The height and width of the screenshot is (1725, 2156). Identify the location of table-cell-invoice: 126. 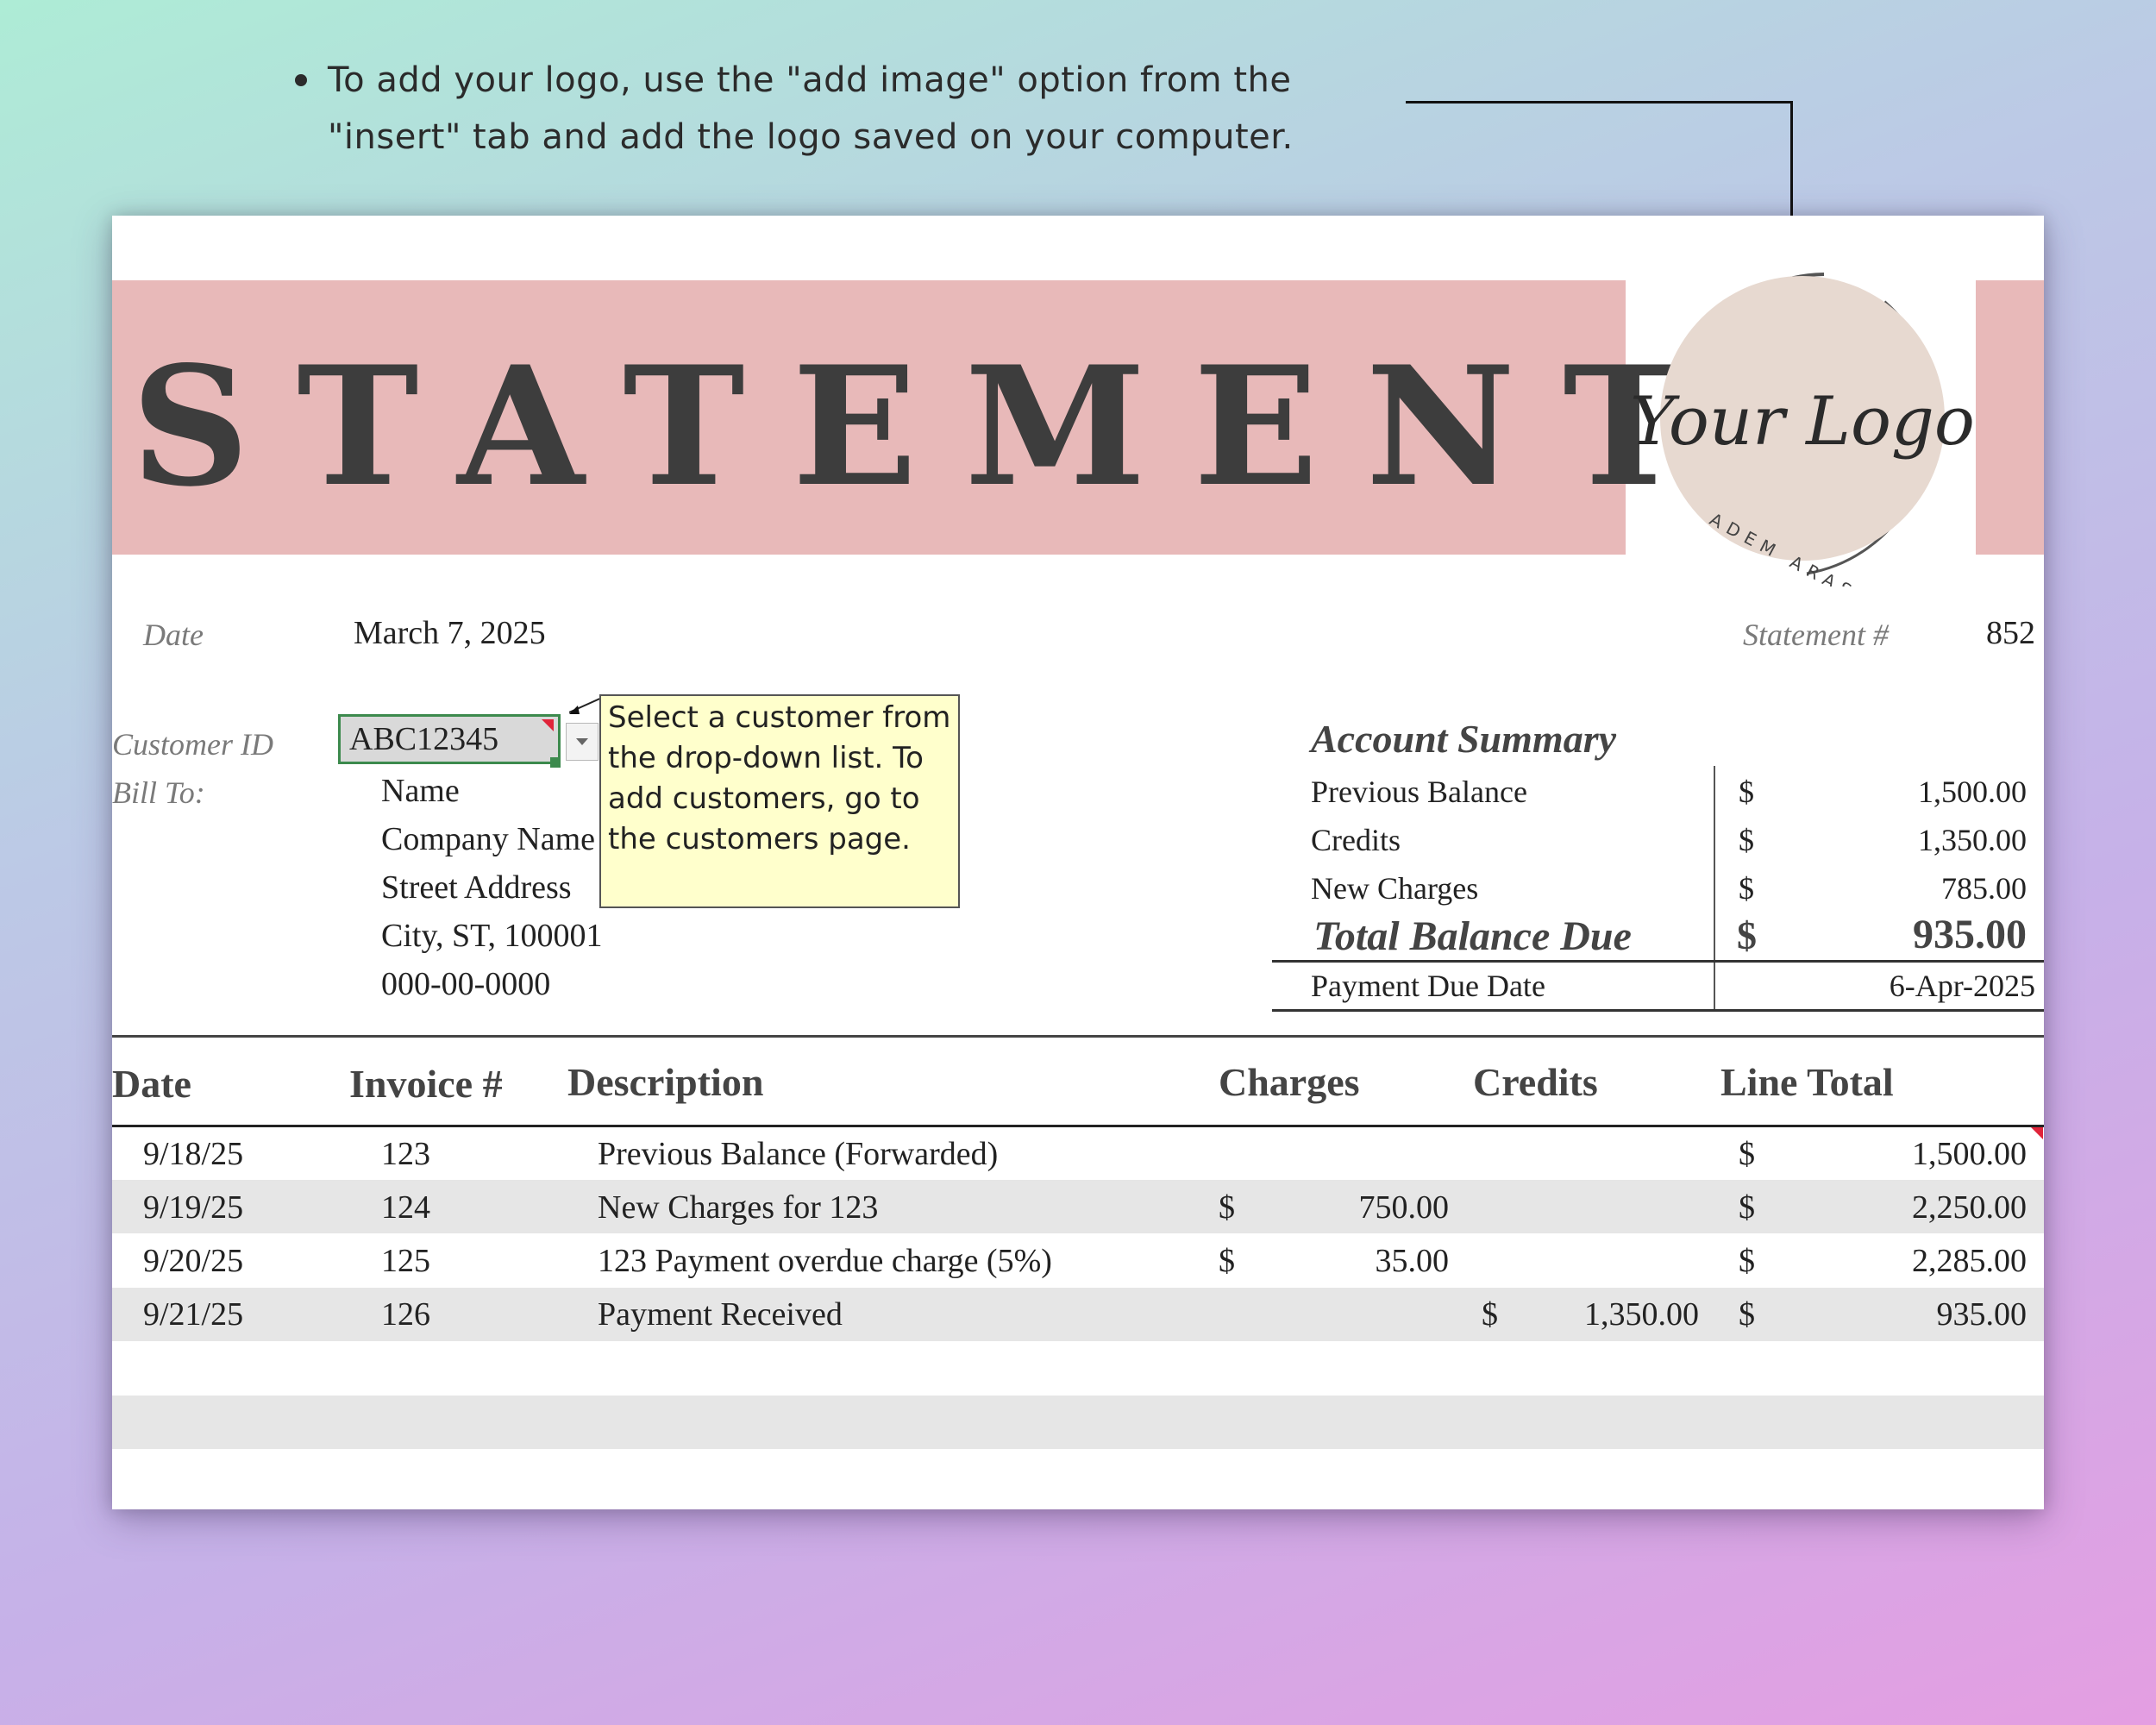
(405, 1314).